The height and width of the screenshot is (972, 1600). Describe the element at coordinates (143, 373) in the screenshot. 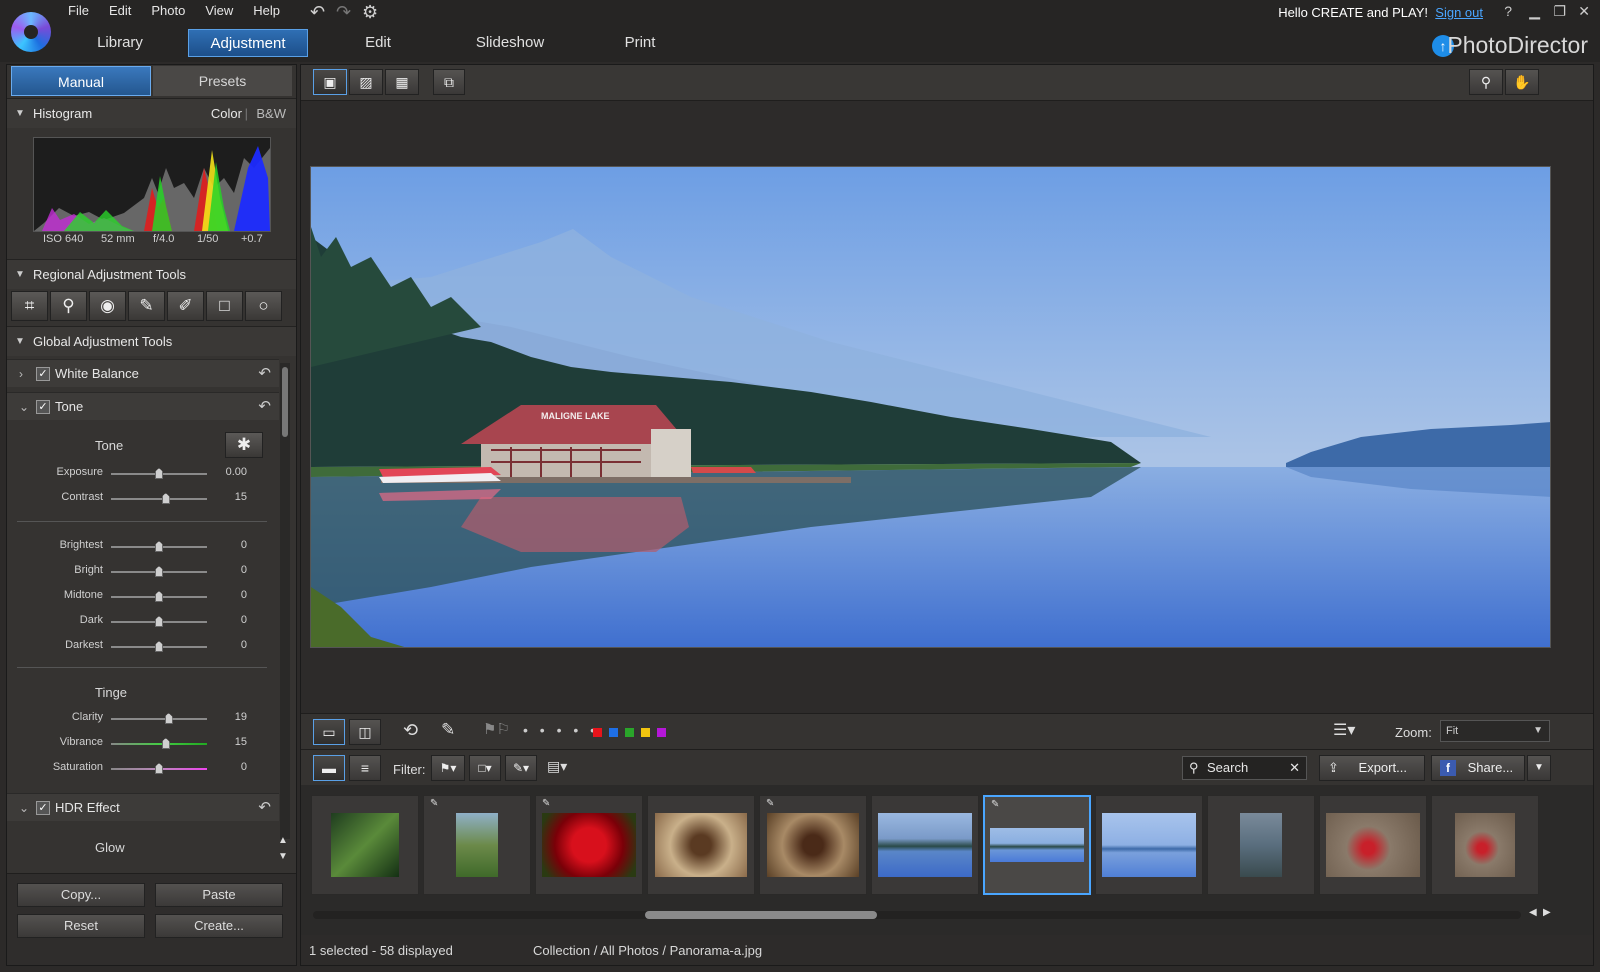

I see `white-balance-row: › ✓ White Balance ↶` at that location.